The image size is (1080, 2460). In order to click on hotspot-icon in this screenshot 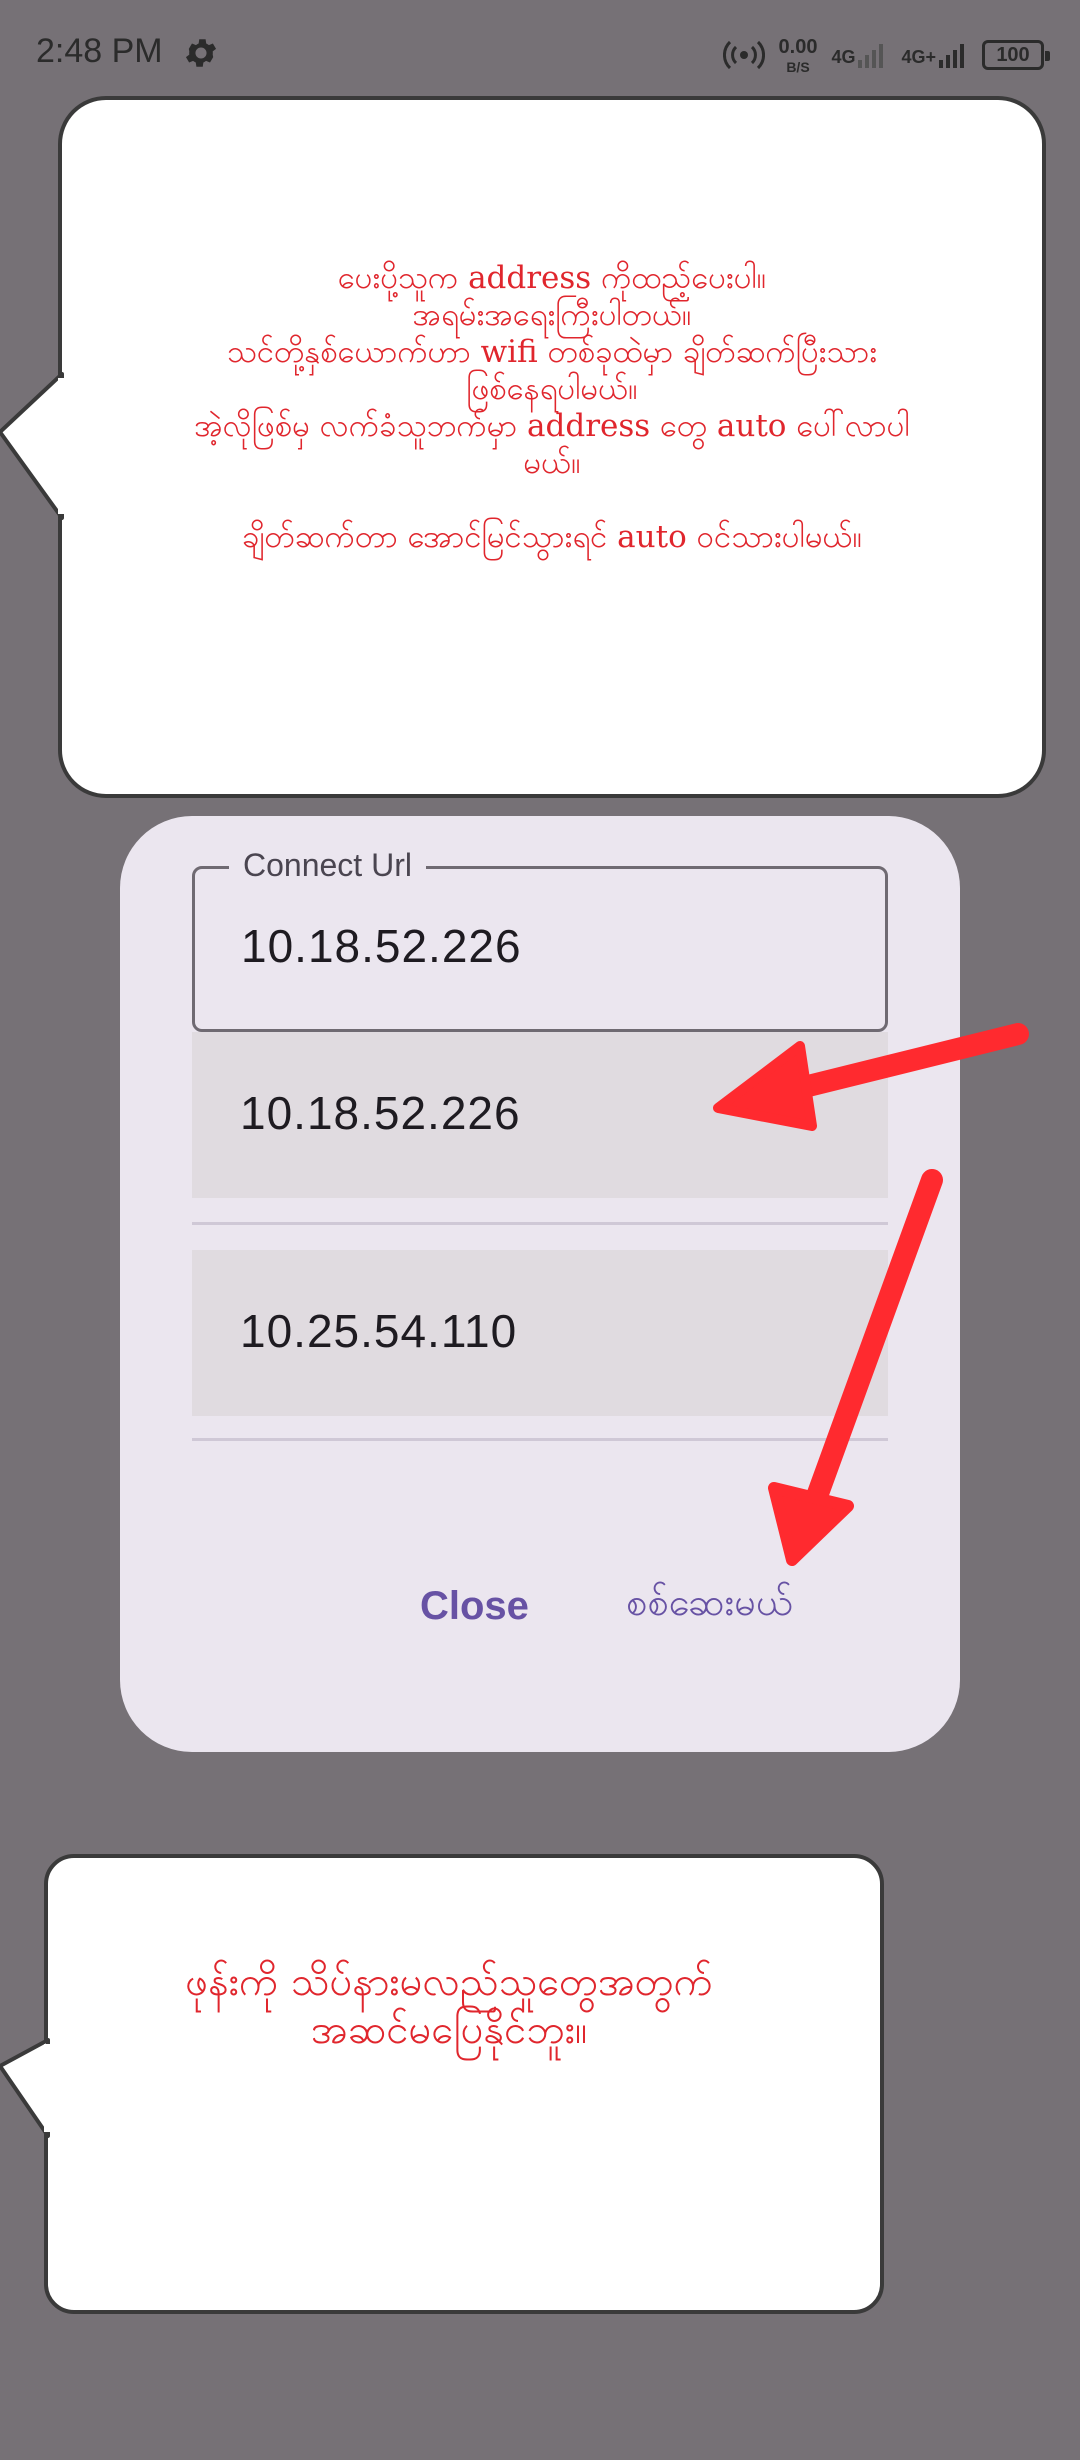, I will do `click(743, 55)`.